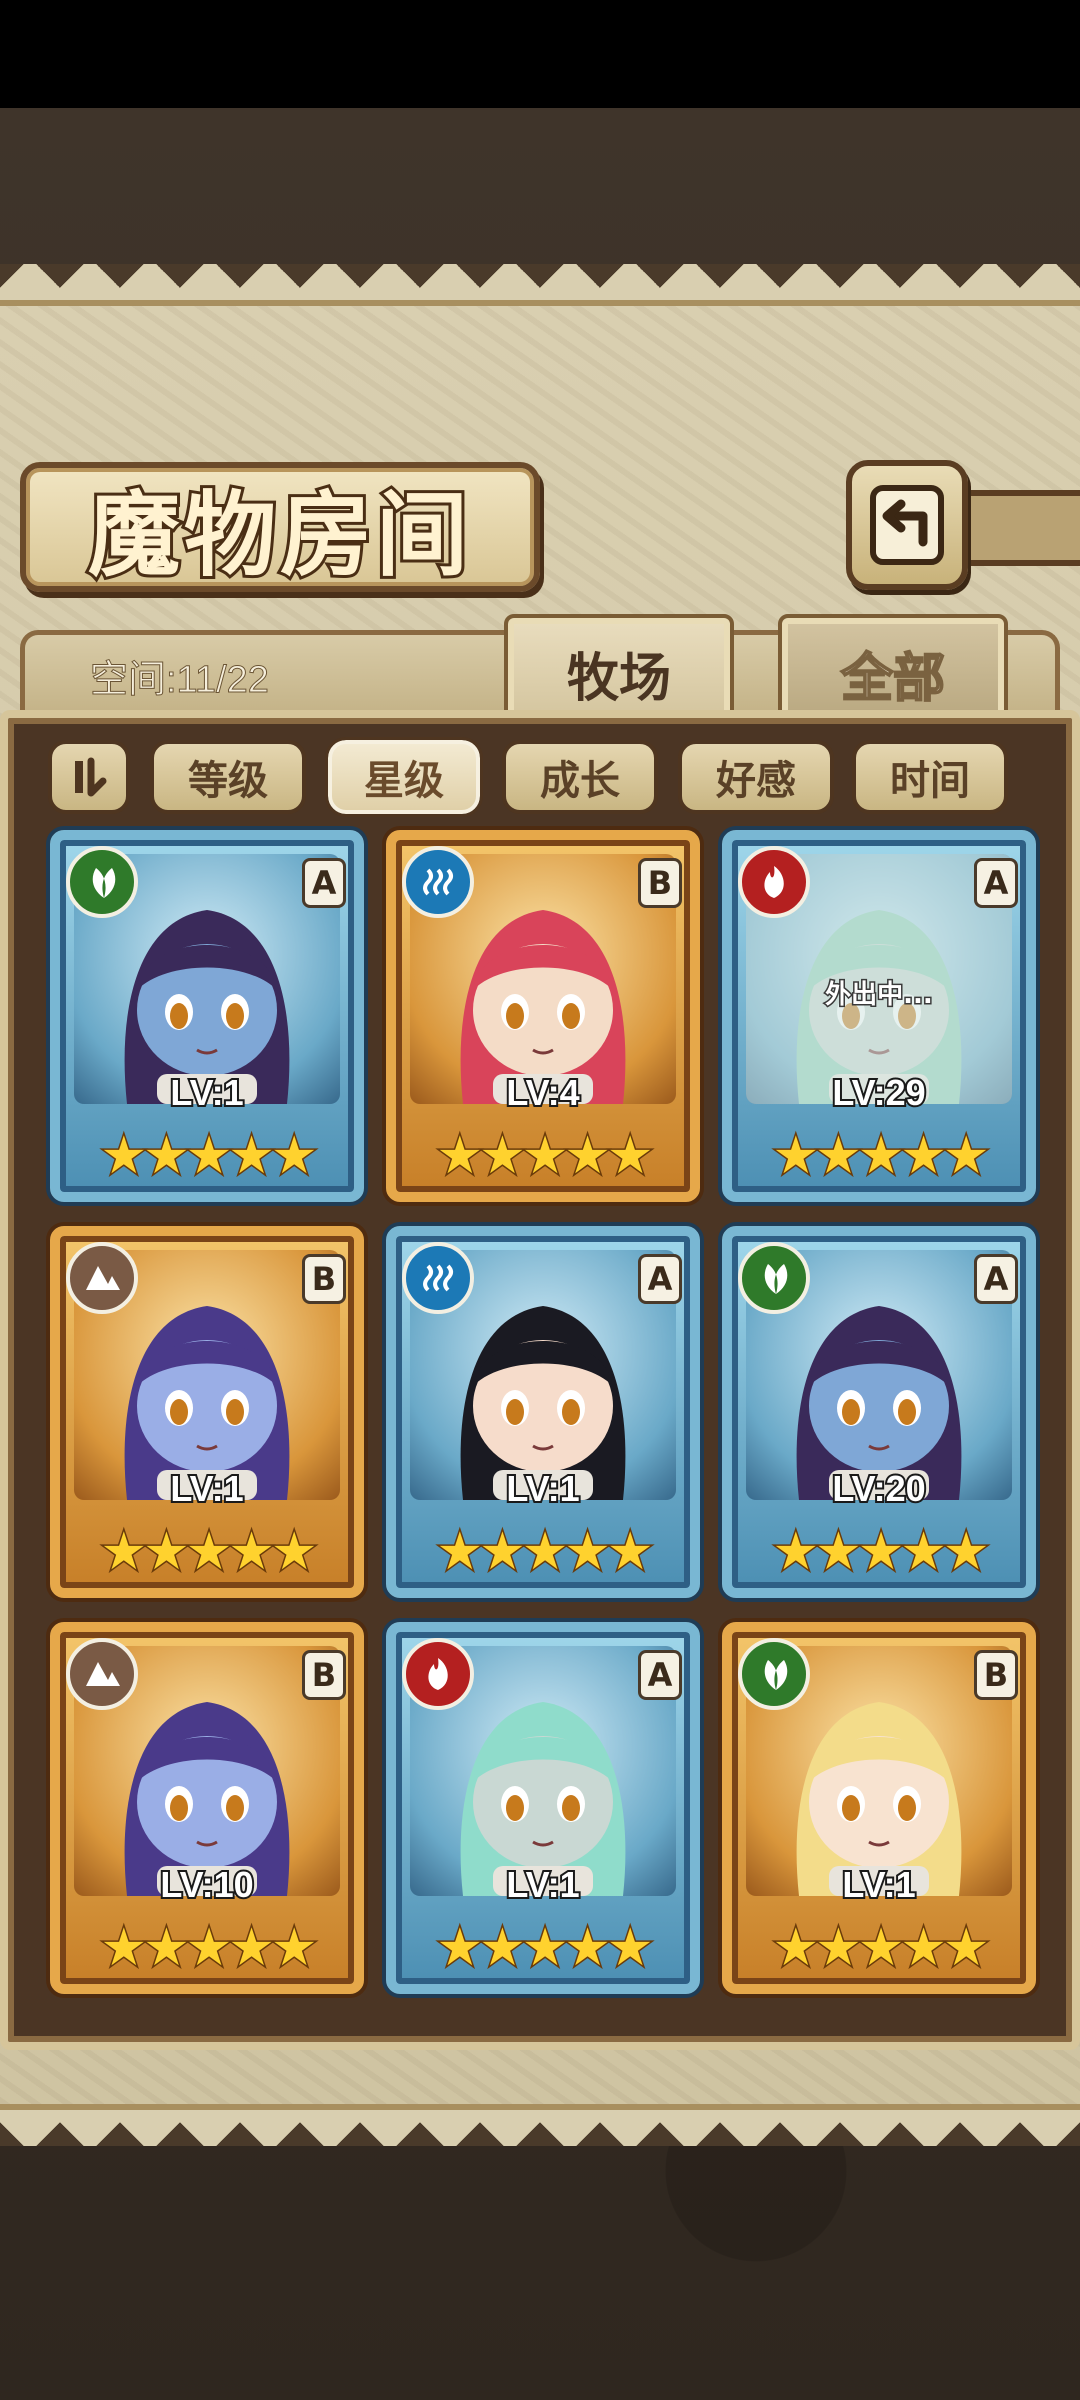 The width and height of the screenshot is (1080, 2400). I want to click on back-rail, so click(1020, 528).